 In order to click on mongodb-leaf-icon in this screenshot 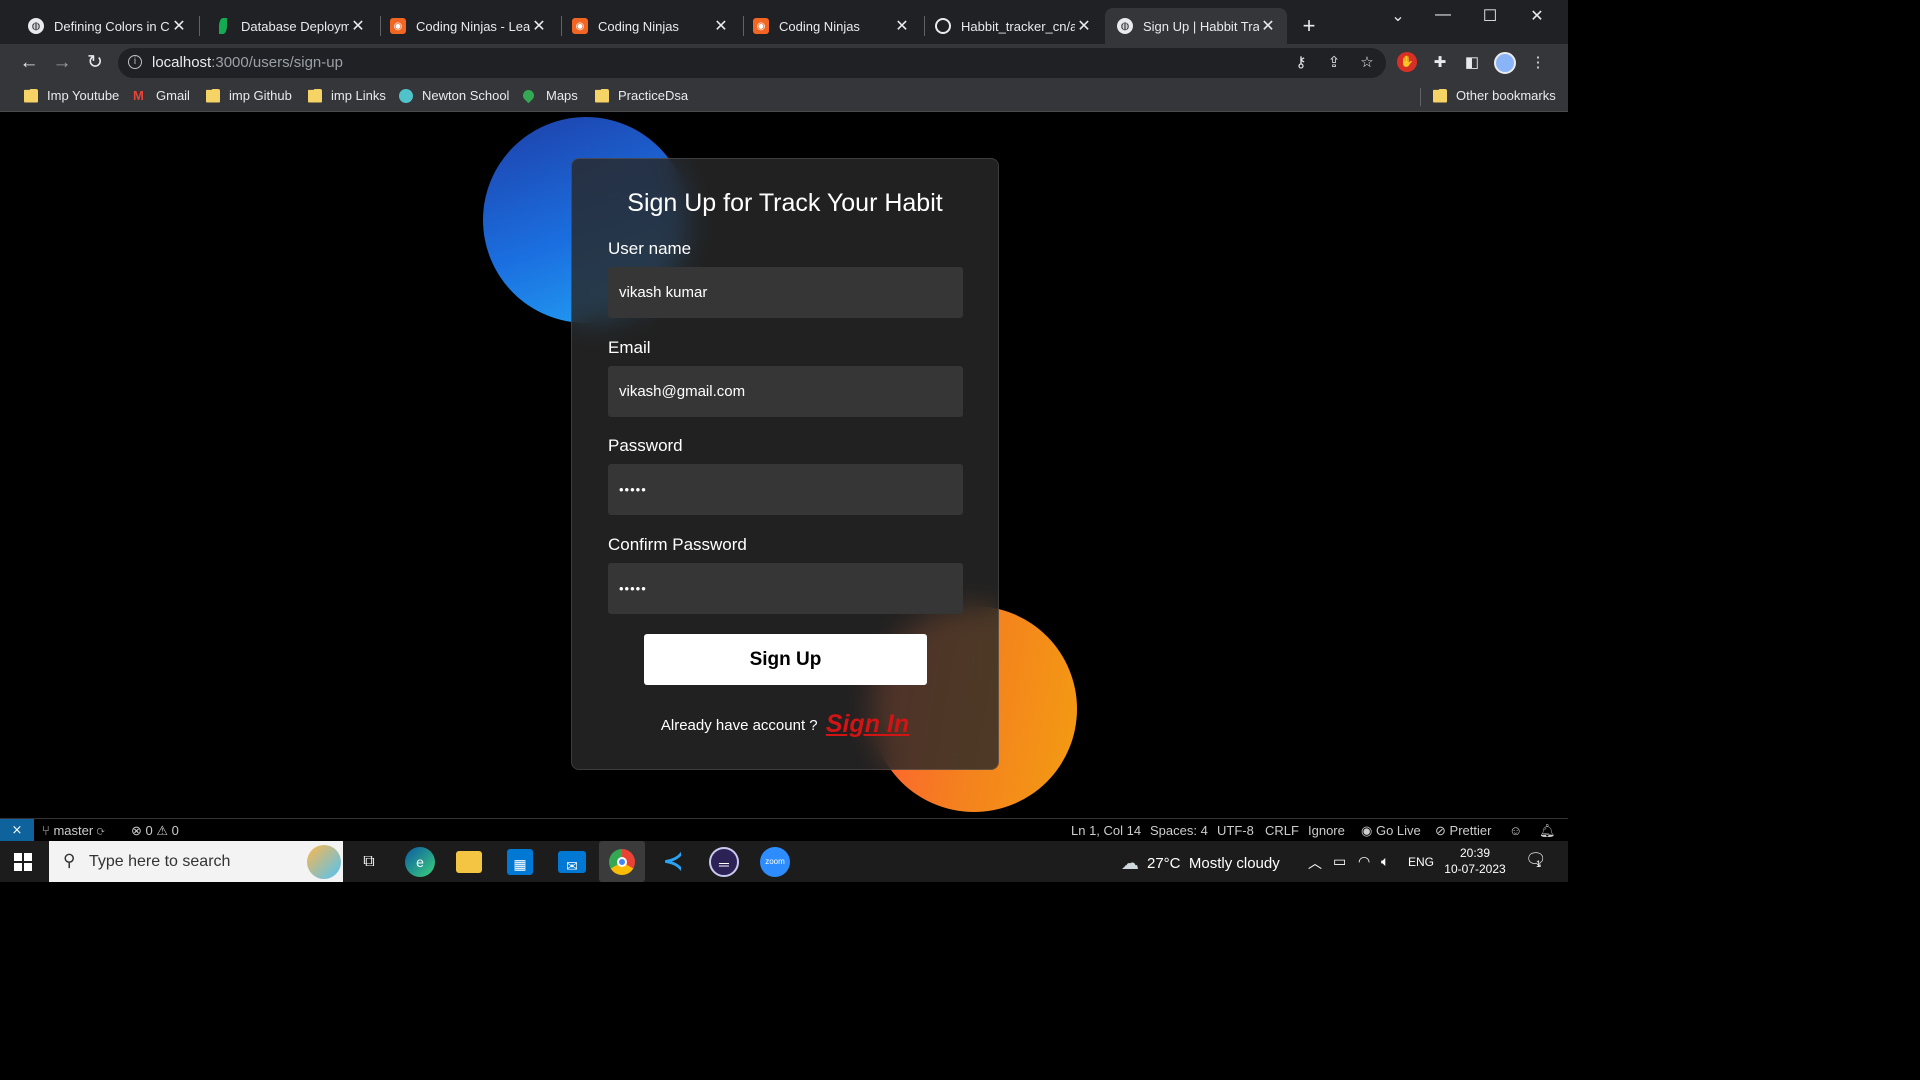, I will do `click(223, 26)`.